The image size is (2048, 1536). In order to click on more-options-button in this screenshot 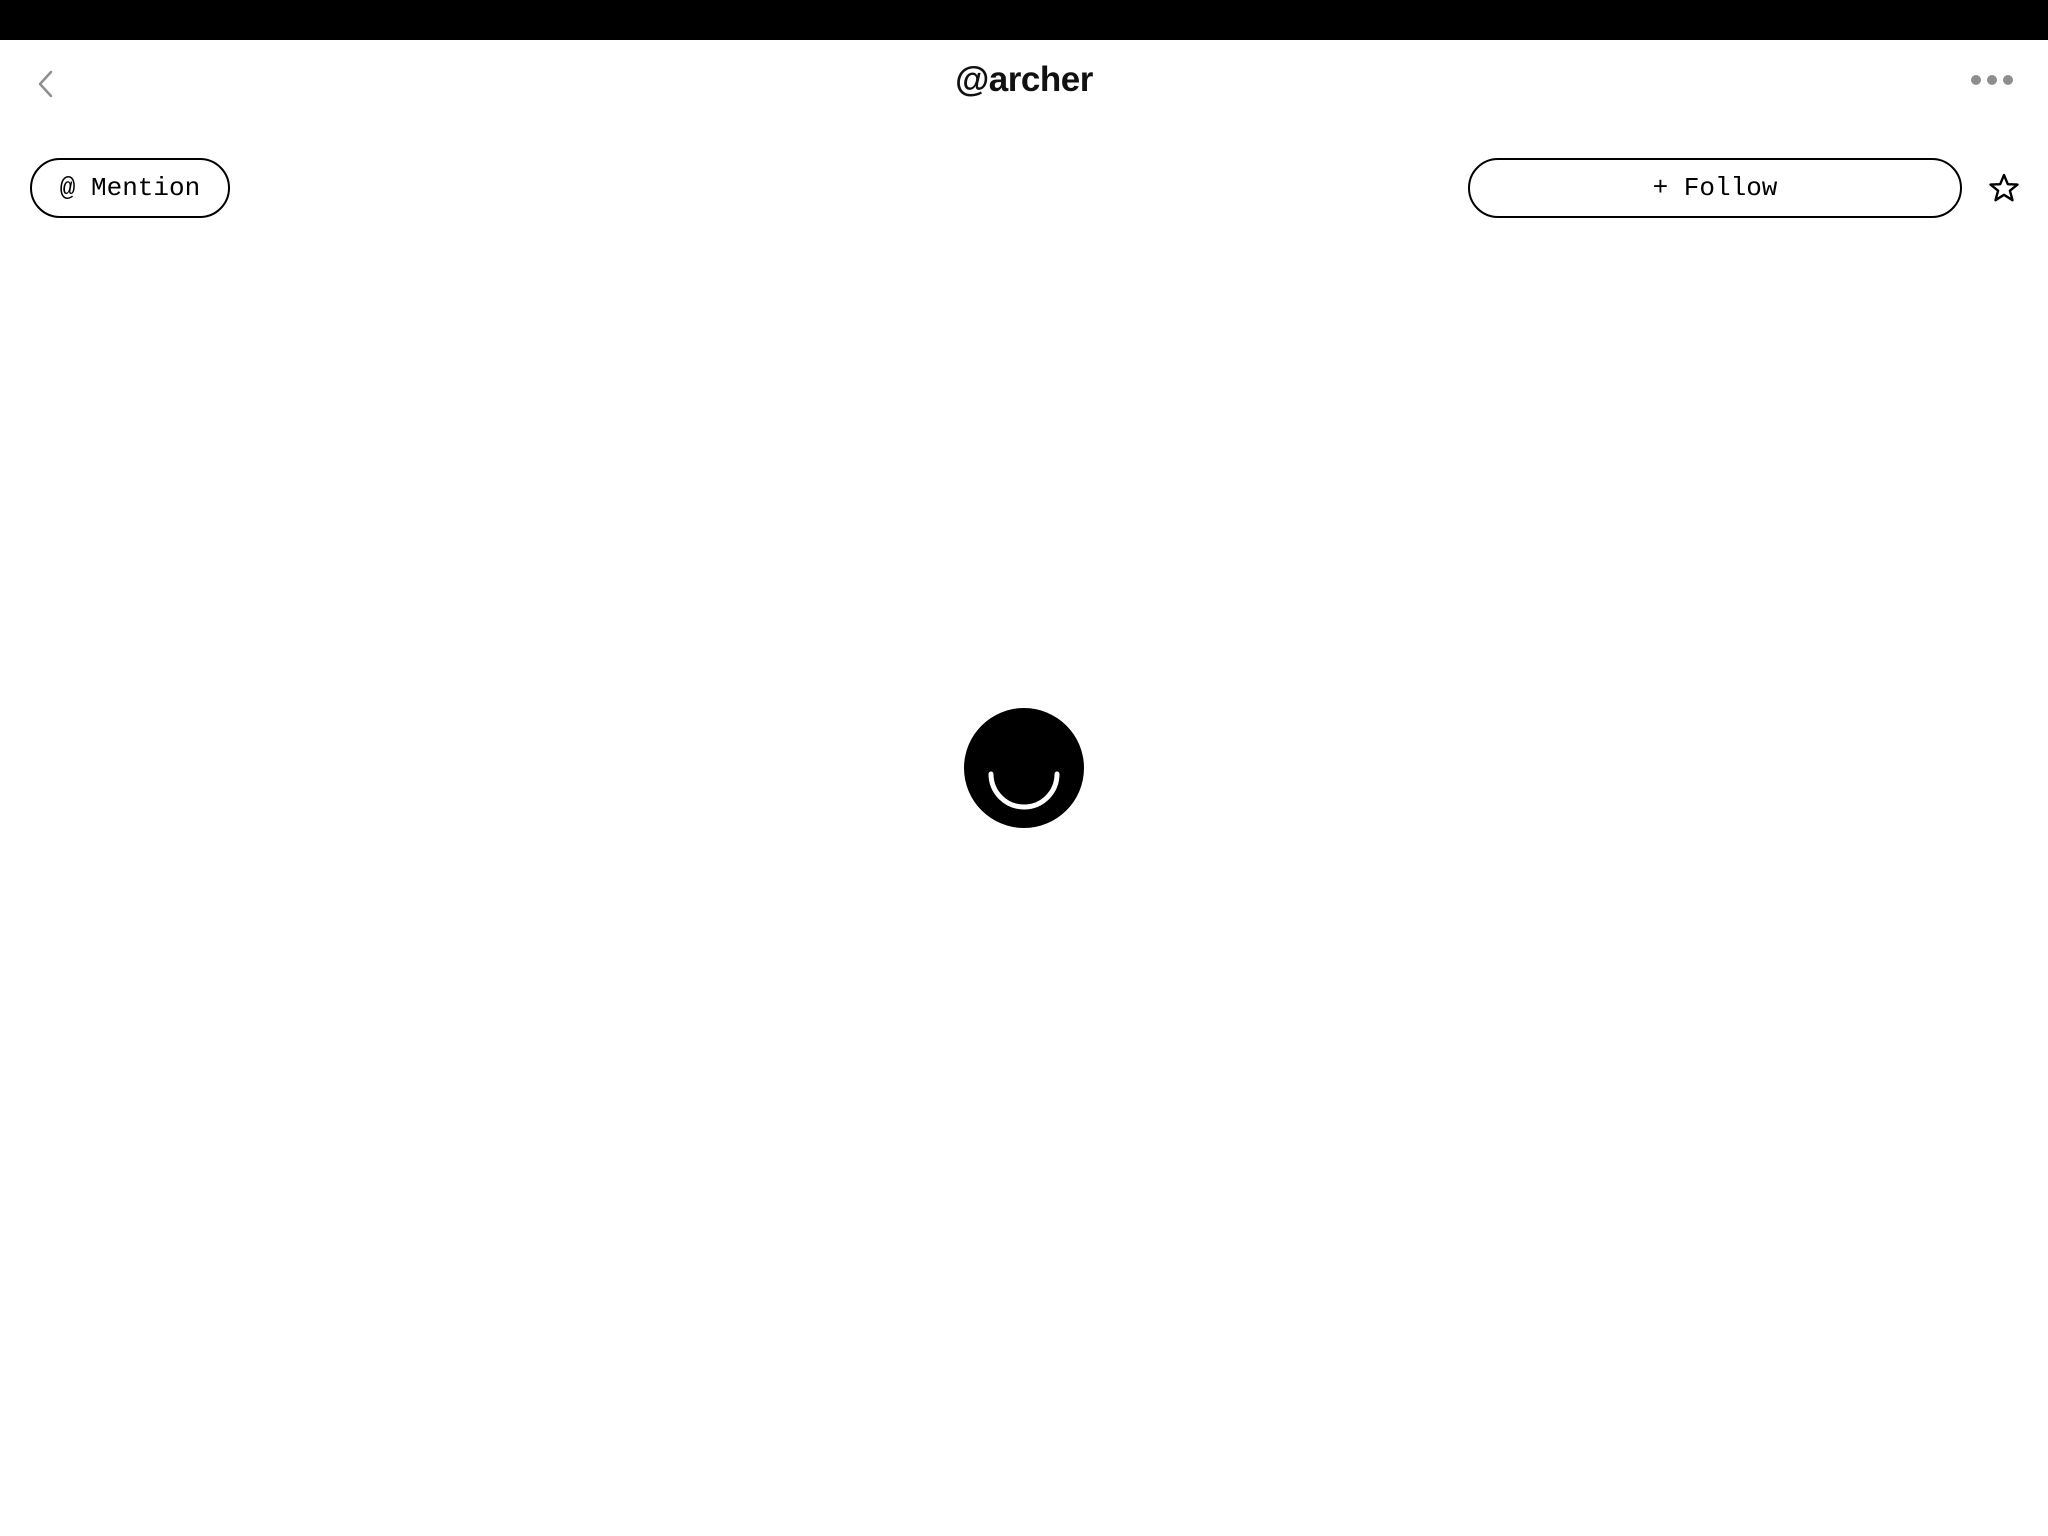, I will do `click(1992, 80)`.